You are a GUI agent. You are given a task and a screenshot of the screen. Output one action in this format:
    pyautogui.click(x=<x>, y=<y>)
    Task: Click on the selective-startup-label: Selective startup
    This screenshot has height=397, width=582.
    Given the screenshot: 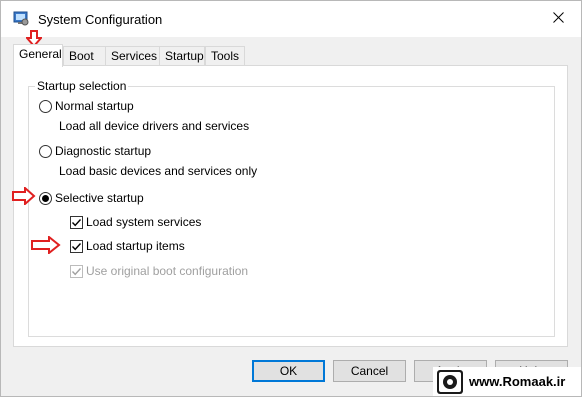 What is the action you would take?
    pyautogui.click(x=99, y=198)
    